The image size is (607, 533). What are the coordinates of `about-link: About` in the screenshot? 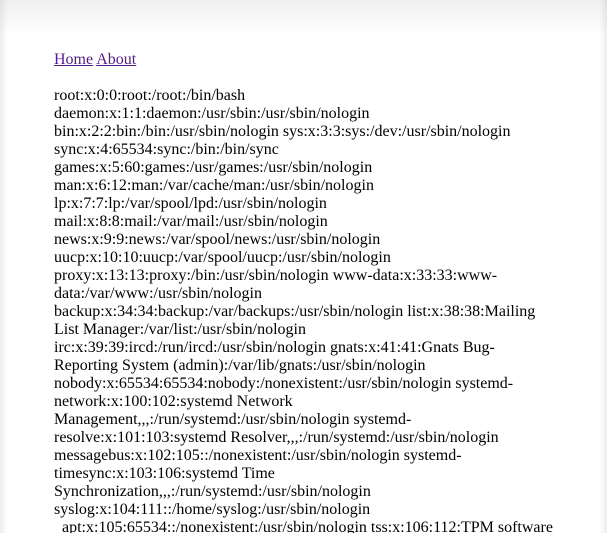 It's located at (116, 59).